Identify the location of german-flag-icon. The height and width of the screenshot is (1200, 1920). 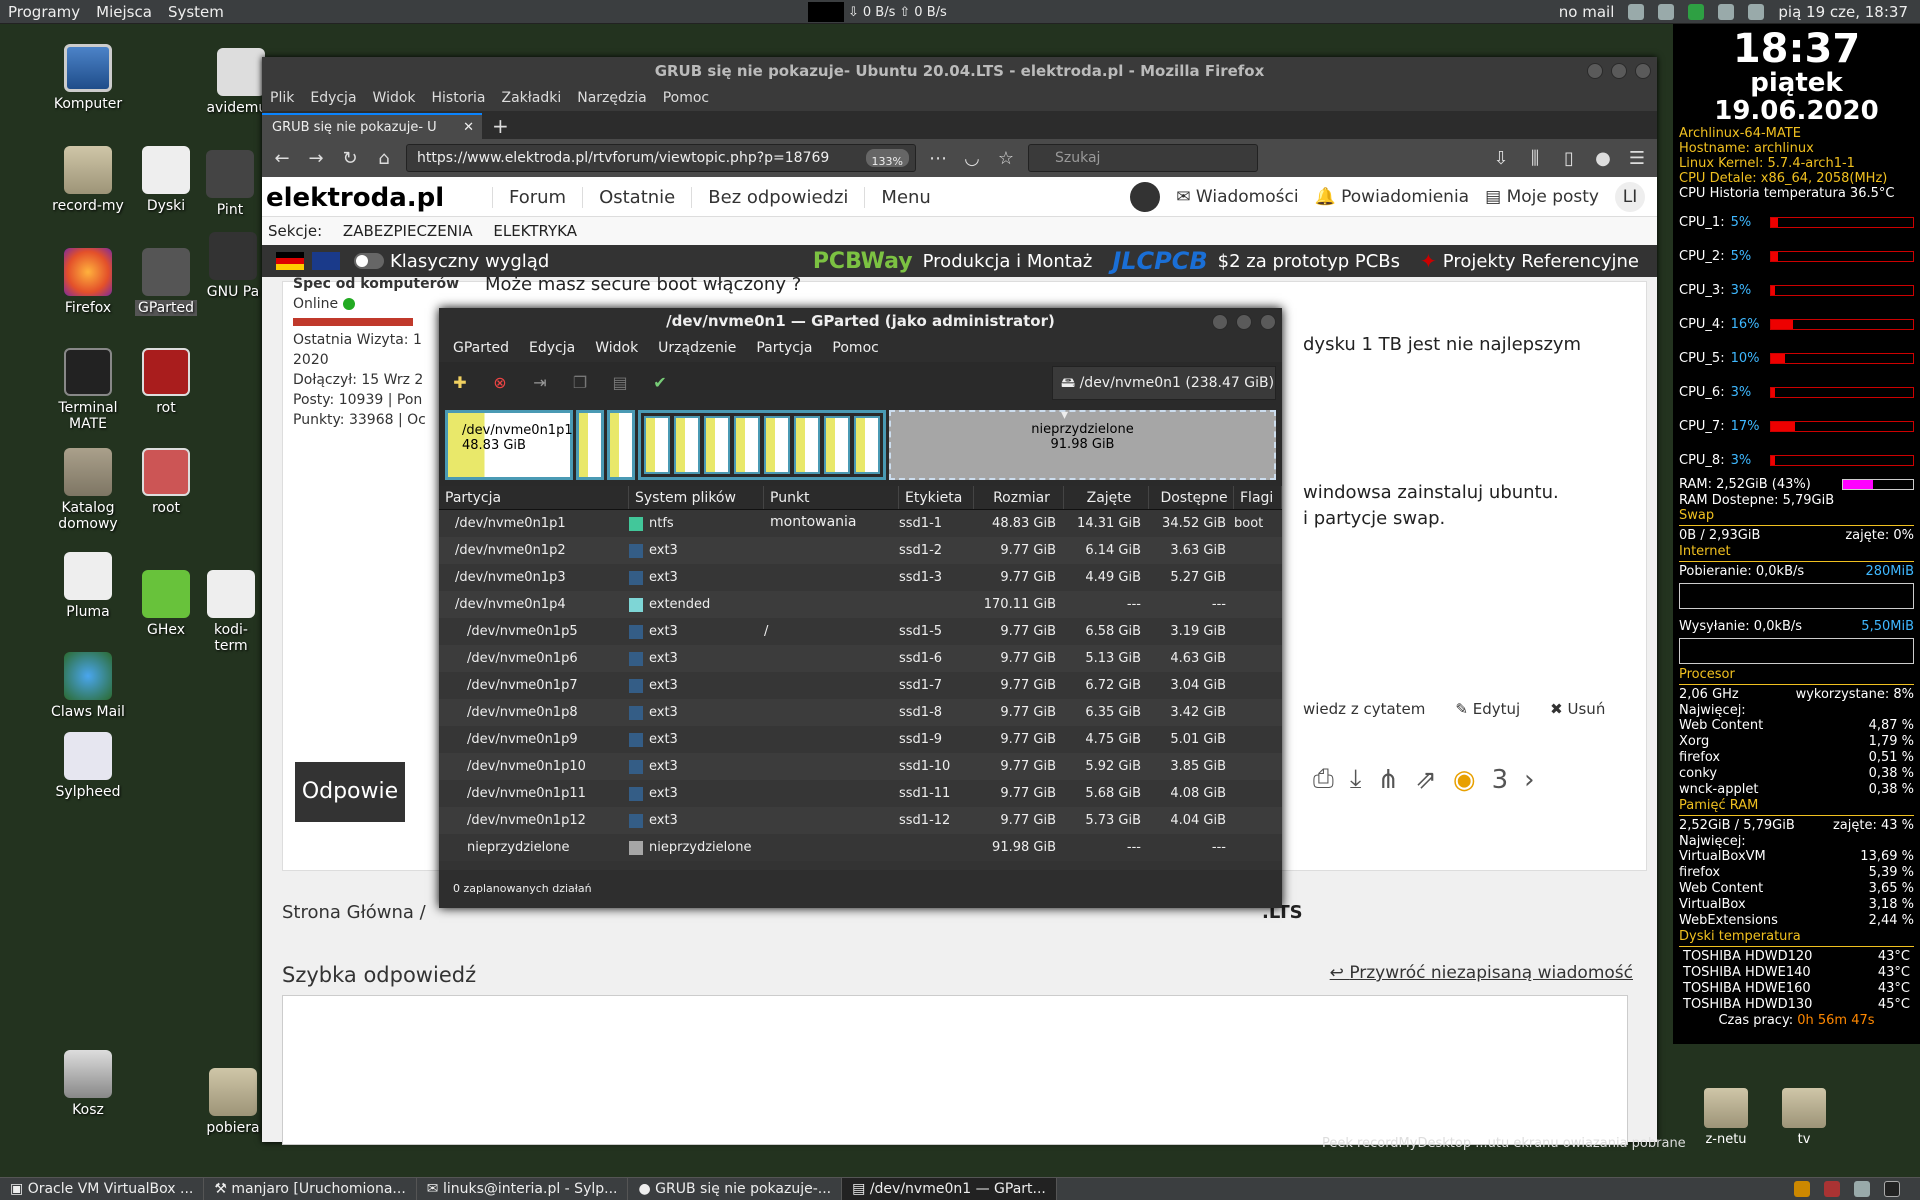
(290, 261).